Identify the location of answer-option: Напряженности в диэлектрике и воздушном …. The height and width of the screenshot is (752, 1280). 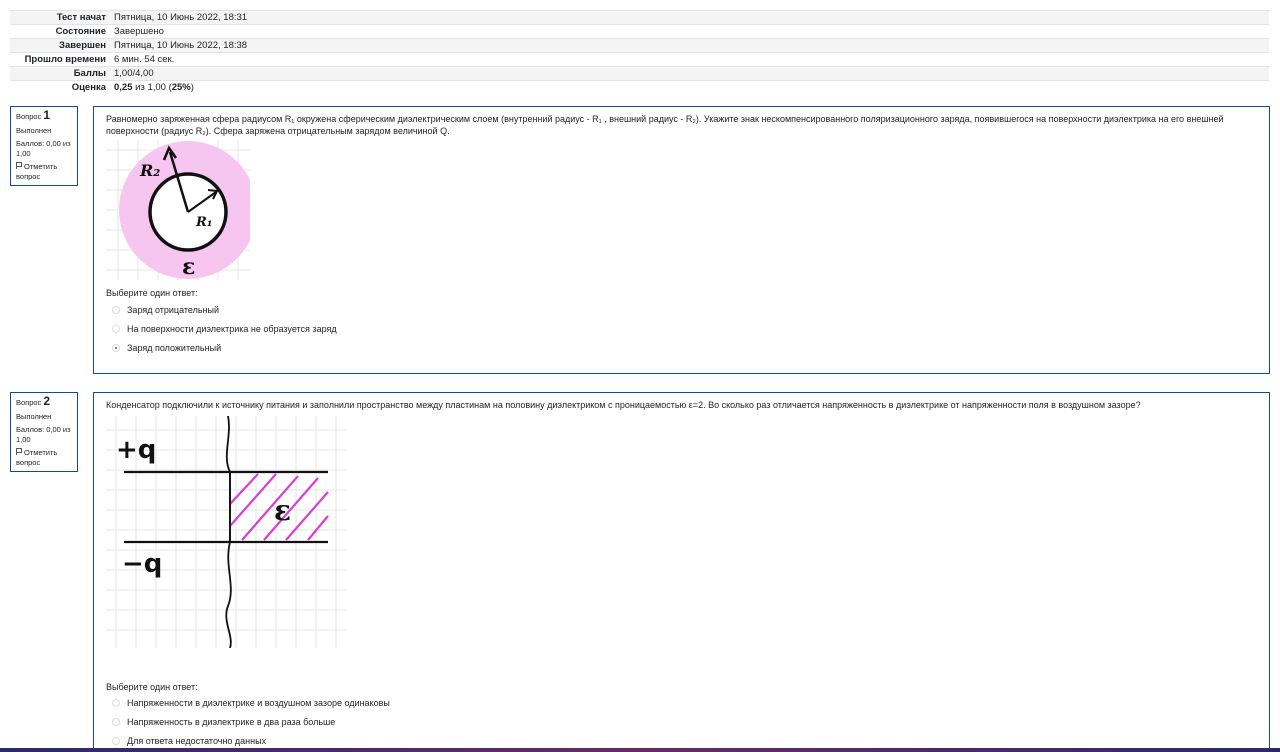
(681, 703).